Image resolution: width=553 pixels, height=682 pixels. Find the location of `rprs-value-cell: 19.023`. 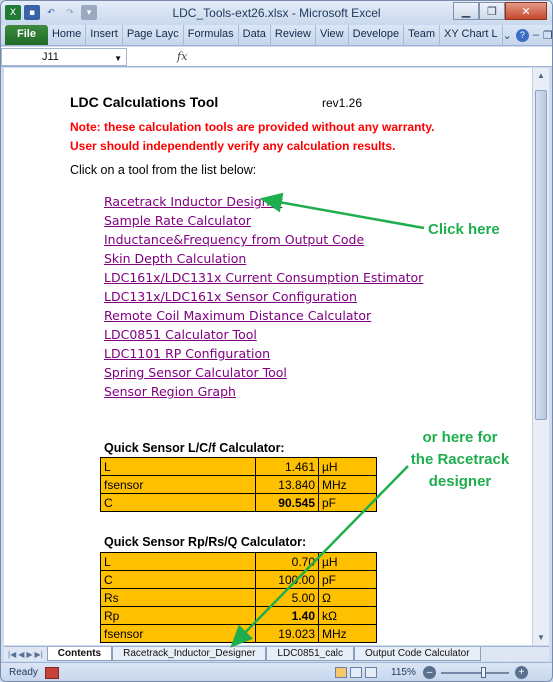

rprs-value-cell: 19.023 is located at coordinates (287, 633).